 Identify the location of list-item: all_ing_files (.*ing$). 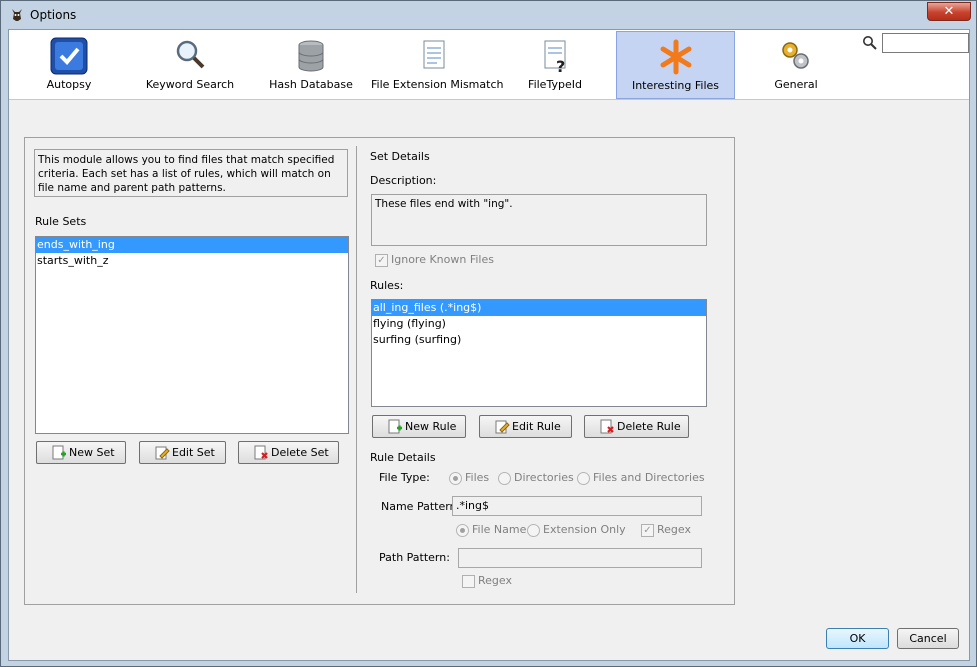
(539, 308).